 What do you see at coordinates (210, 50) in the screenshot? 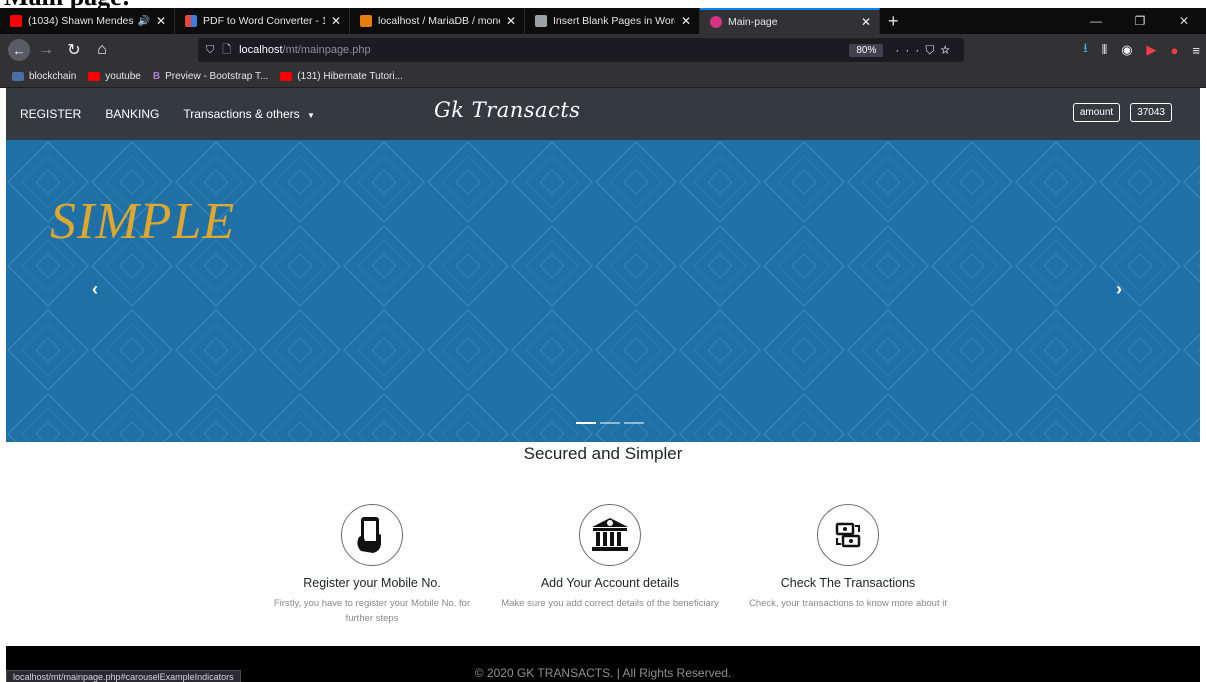
I see `shield-icon: ⛉` at bounding box center [210, 50].